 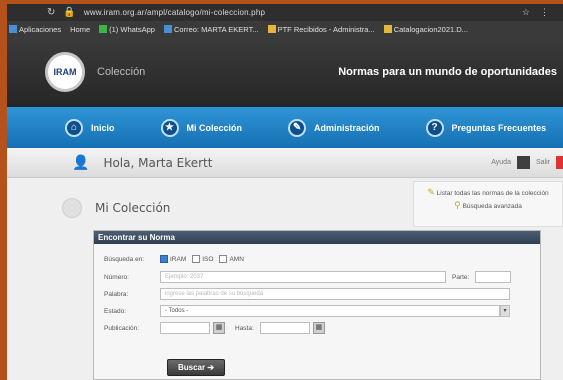 I want to click on site-title: Colección, so click(x=121, y=72).